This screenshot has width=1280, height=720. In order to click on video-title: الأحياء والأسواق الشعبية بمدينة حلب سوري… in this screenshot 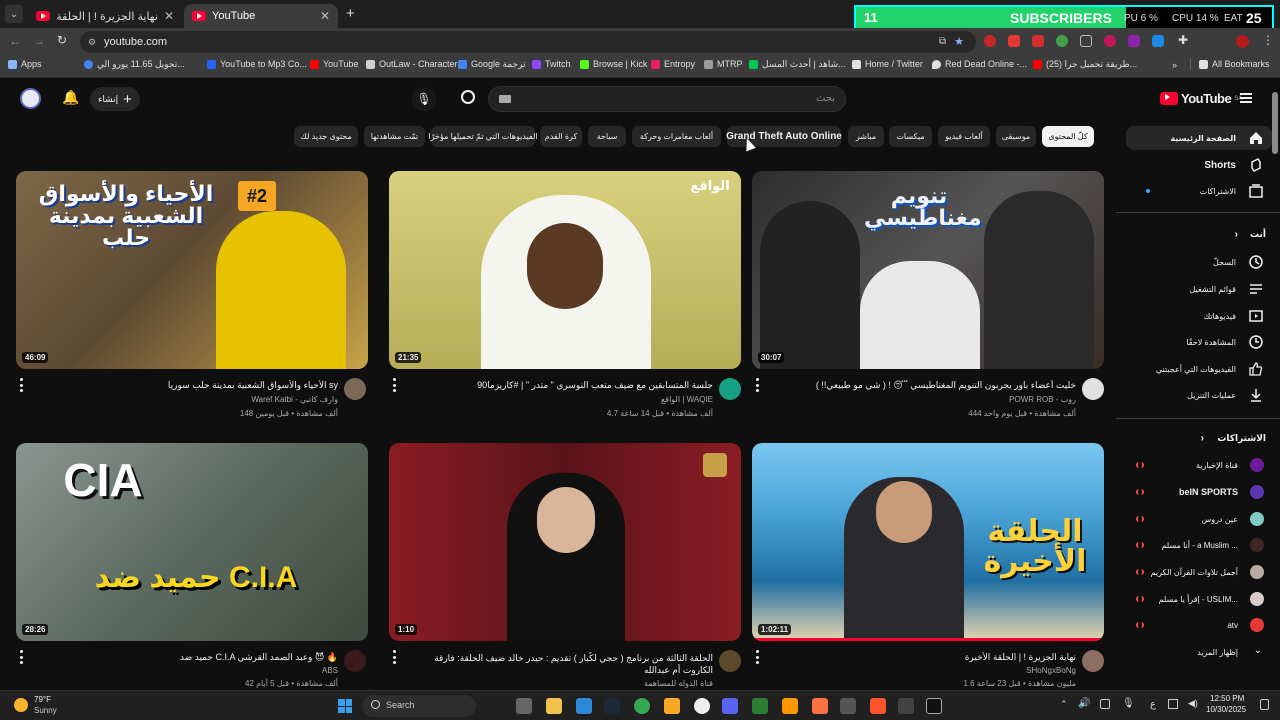, I will do `click(199, 385)`.